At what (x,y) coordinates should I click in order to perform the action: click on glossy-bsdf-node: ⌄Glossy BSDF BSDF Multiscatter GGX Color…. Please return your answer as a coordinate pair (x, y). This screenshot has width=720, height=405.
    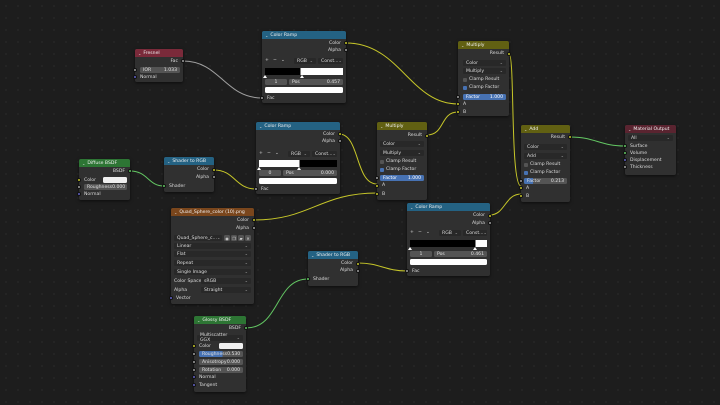
    Looking at the image, I should click on (220, 354).